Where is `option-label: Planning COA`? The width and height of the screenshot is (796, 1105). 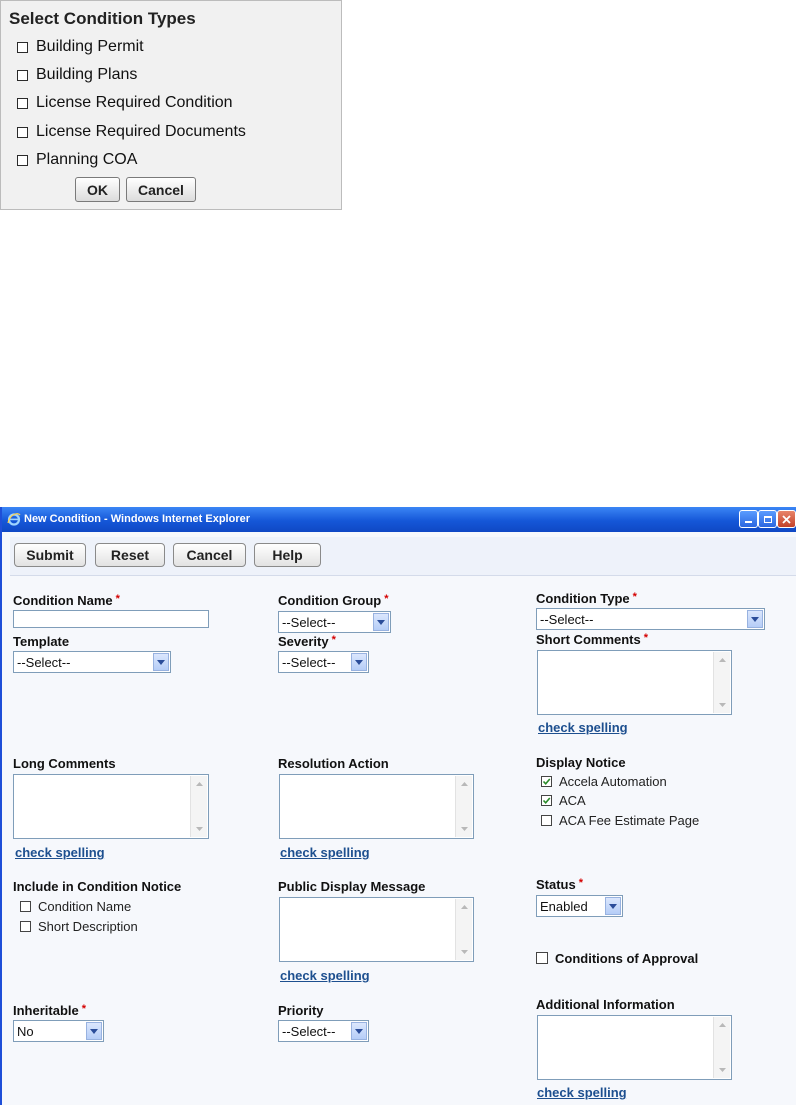 option-label: Planning COA is located at coordinates (87, 159).